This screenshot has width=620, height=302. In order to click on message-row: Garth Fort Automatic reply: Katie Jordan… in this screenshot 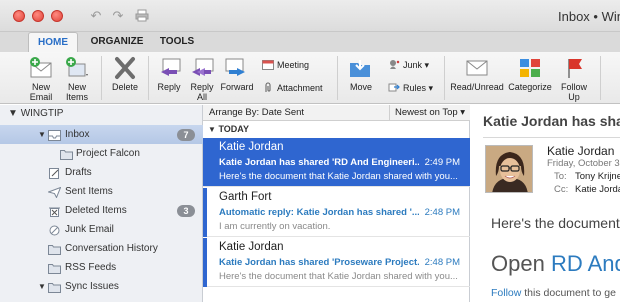, I will do `click(336, 212)`.